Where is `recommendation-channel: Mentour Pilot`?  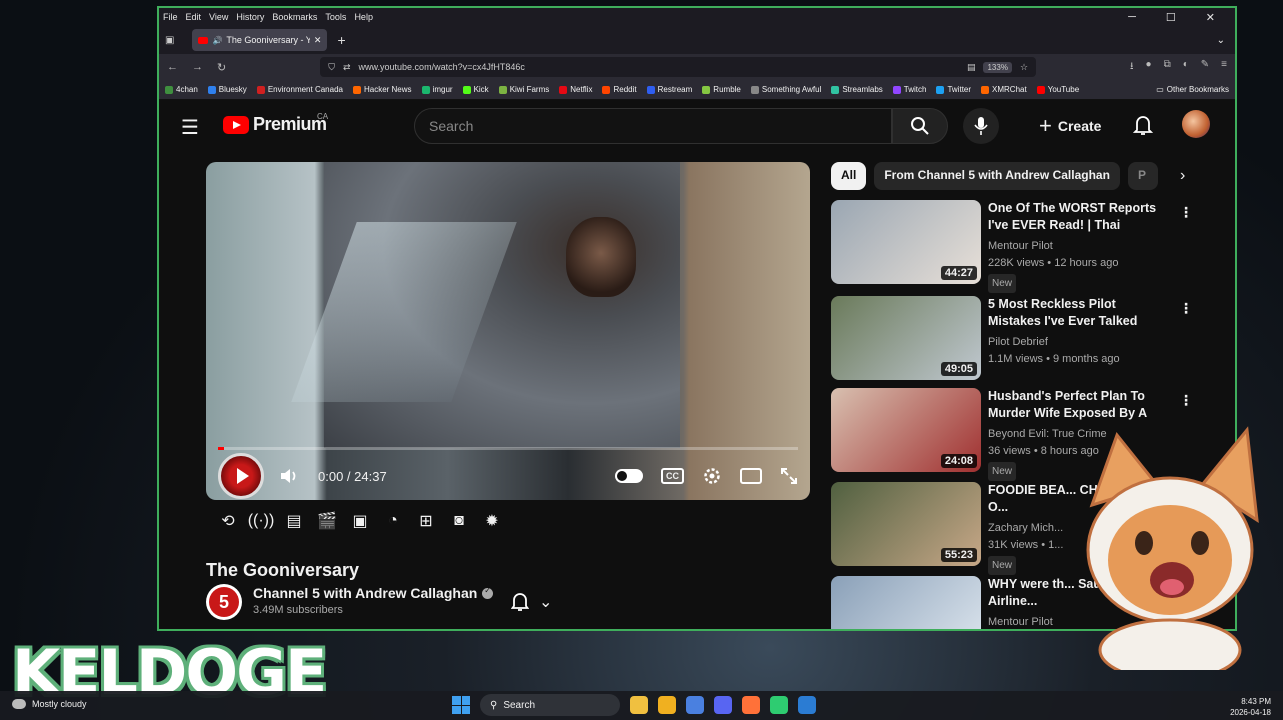 recommendation-channel: Mentour Pilot is located at coordinates (1073, 246).